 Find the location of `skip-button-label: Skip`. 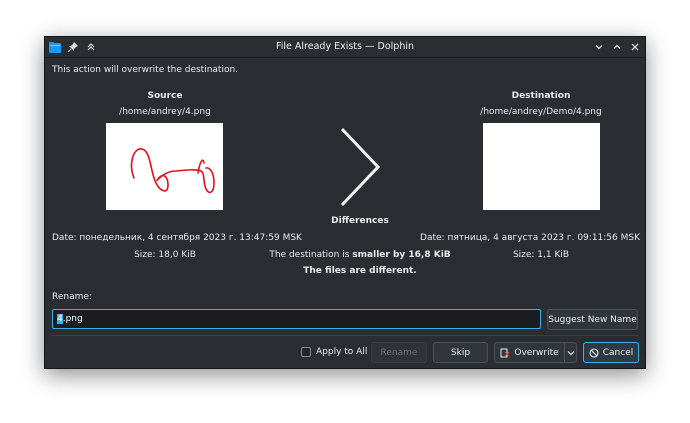

skip-button-label: Skip is located at coordinates (460, 352).